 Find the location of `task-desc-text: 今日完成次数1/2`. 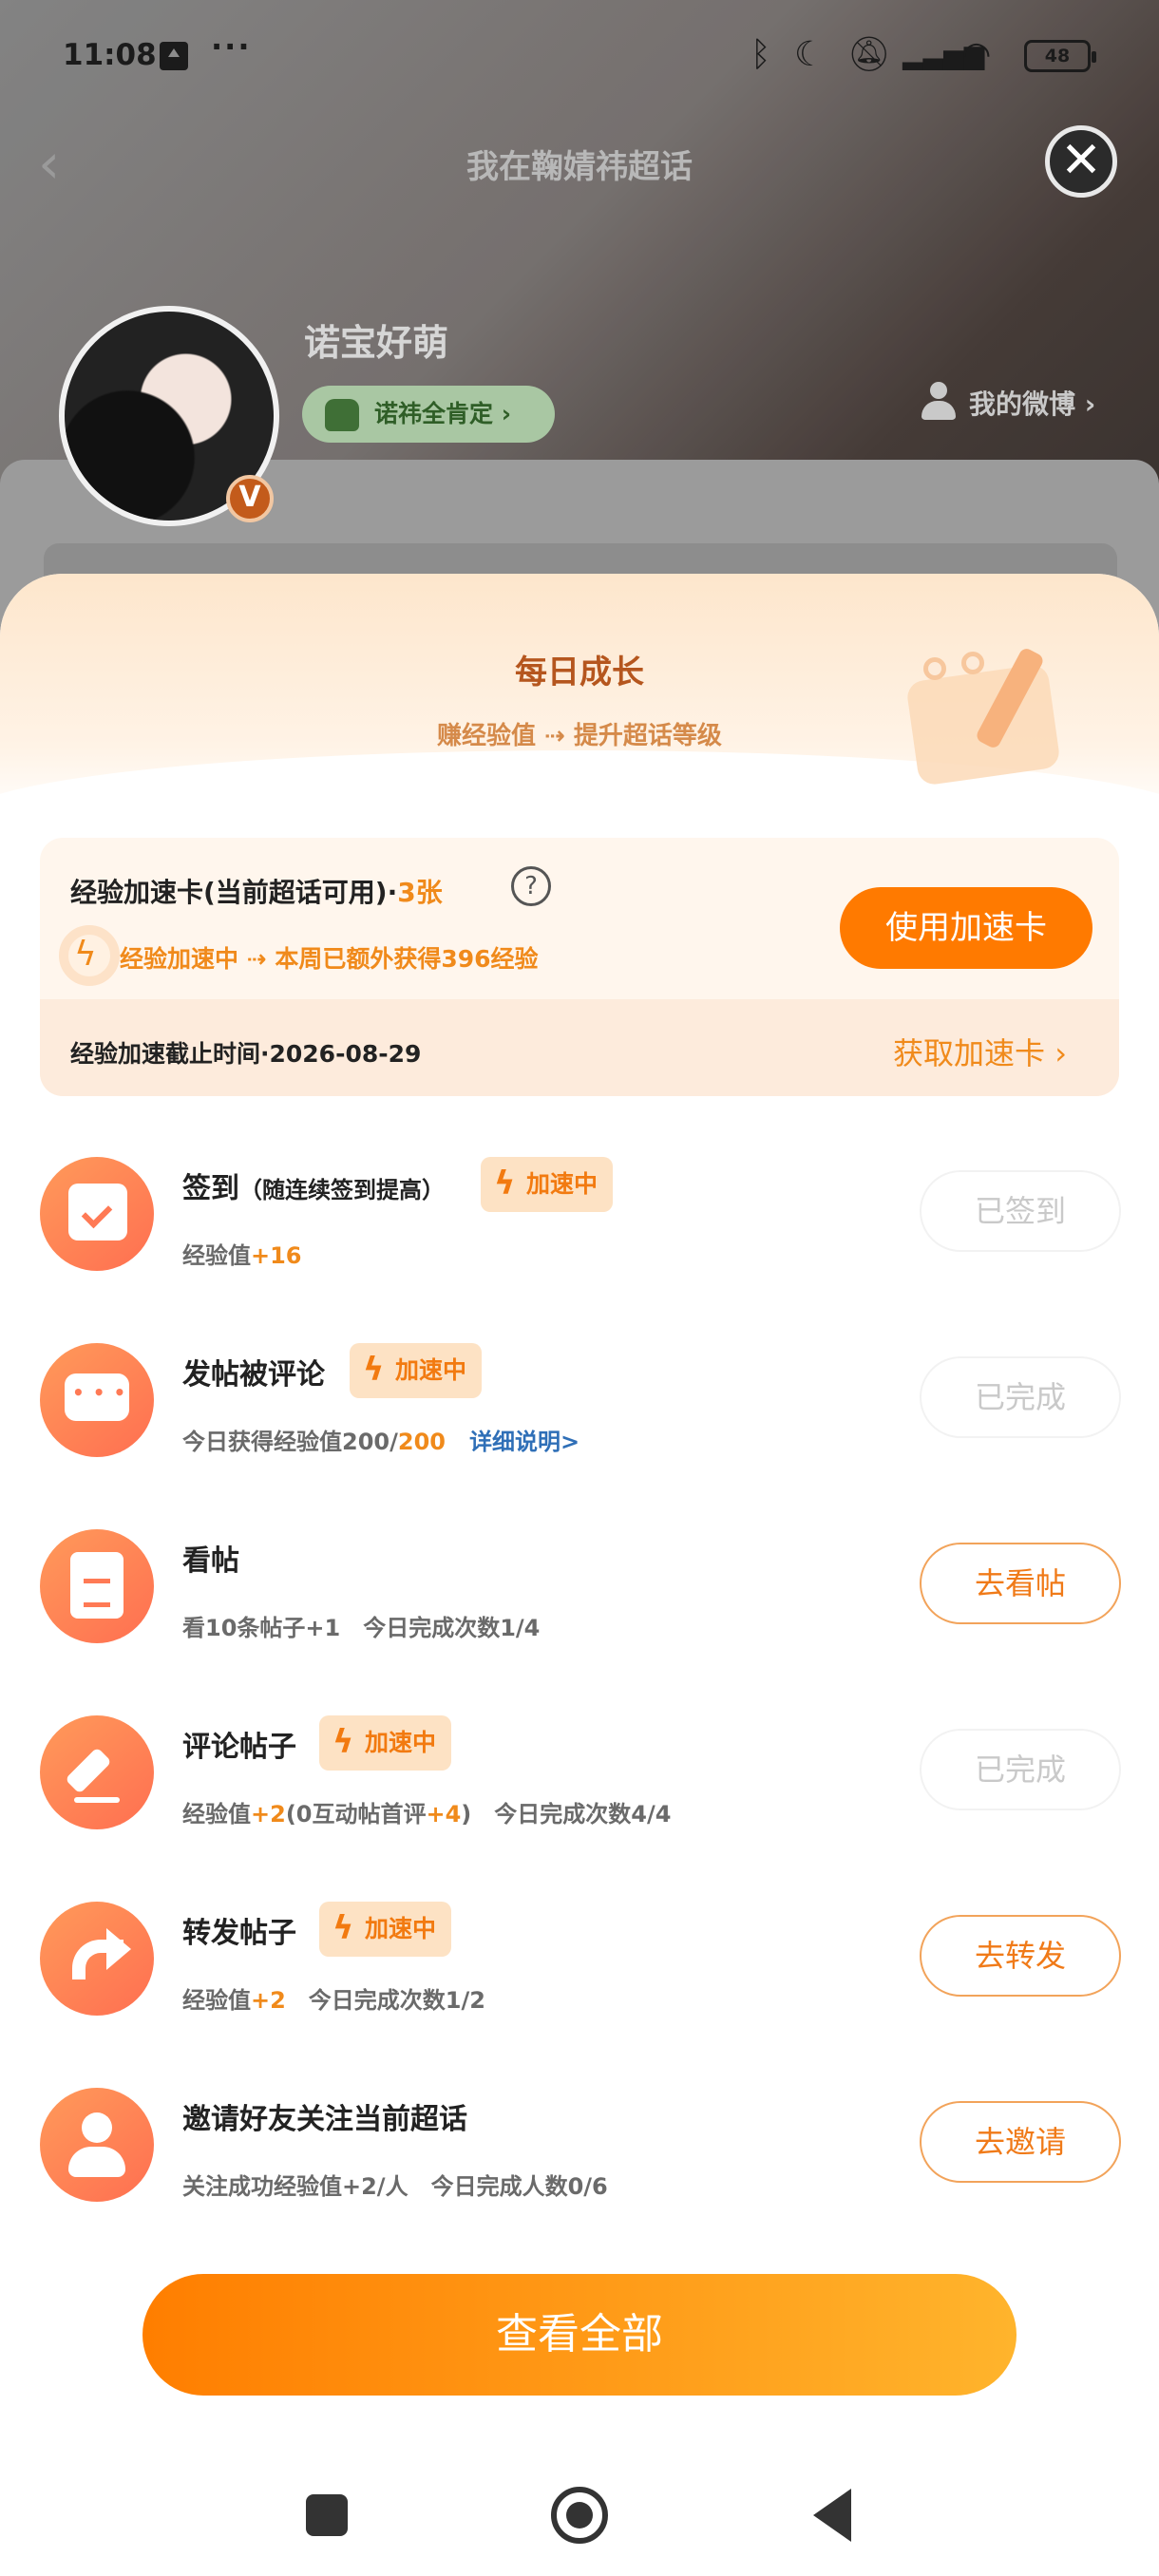

task-desc-text: 今日完成次数1/2 is located at coordinates (385, 2000).